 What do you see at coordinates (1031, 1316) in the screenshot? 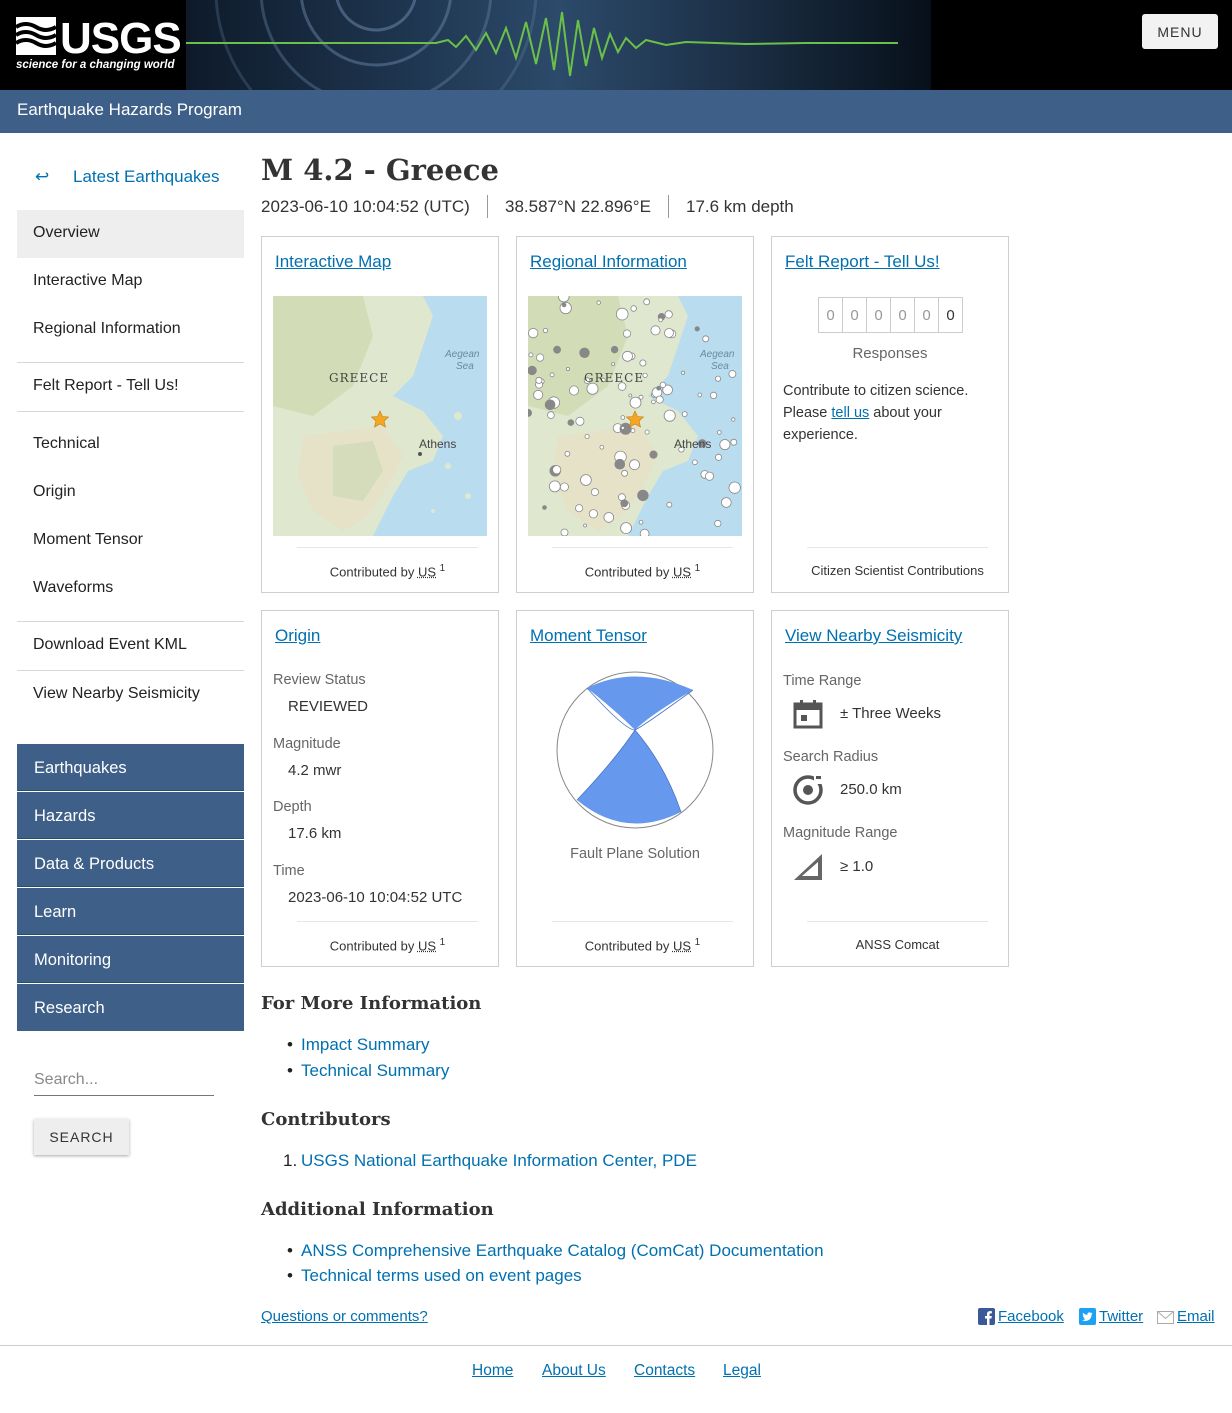
I see `facebook-link: Facebook` at bounding box center [1031, 1316].